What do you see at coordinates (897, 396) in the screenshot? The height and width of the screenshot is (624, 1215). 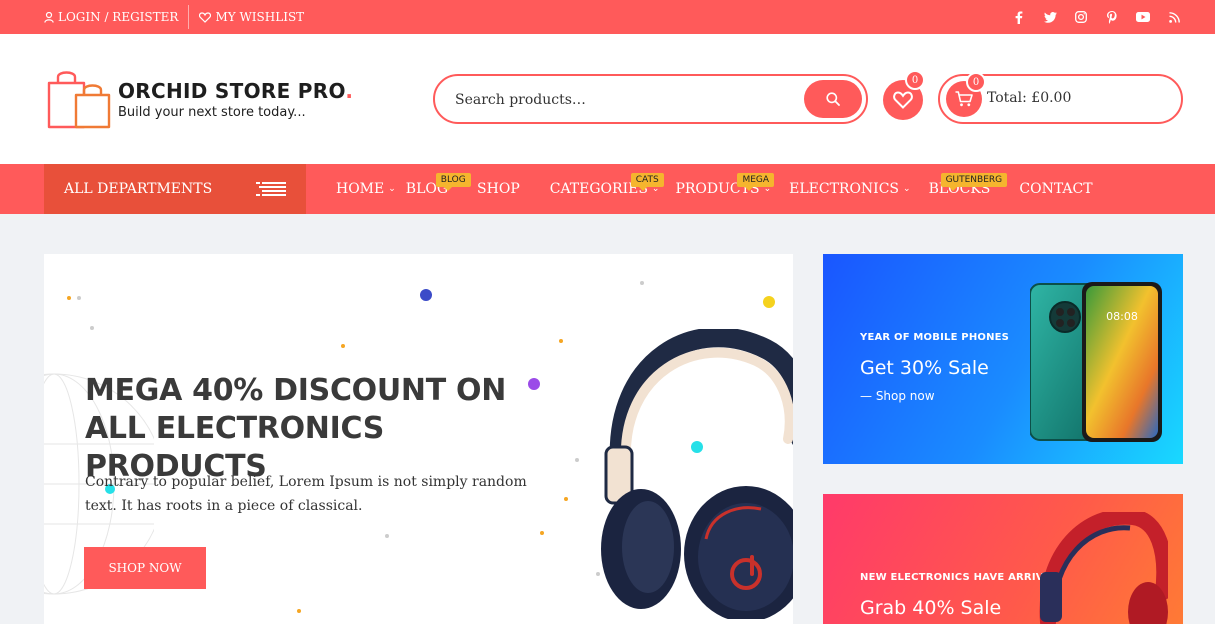 I see `banner1-shop-link: — Shop now` at bounding box center [897, 396].